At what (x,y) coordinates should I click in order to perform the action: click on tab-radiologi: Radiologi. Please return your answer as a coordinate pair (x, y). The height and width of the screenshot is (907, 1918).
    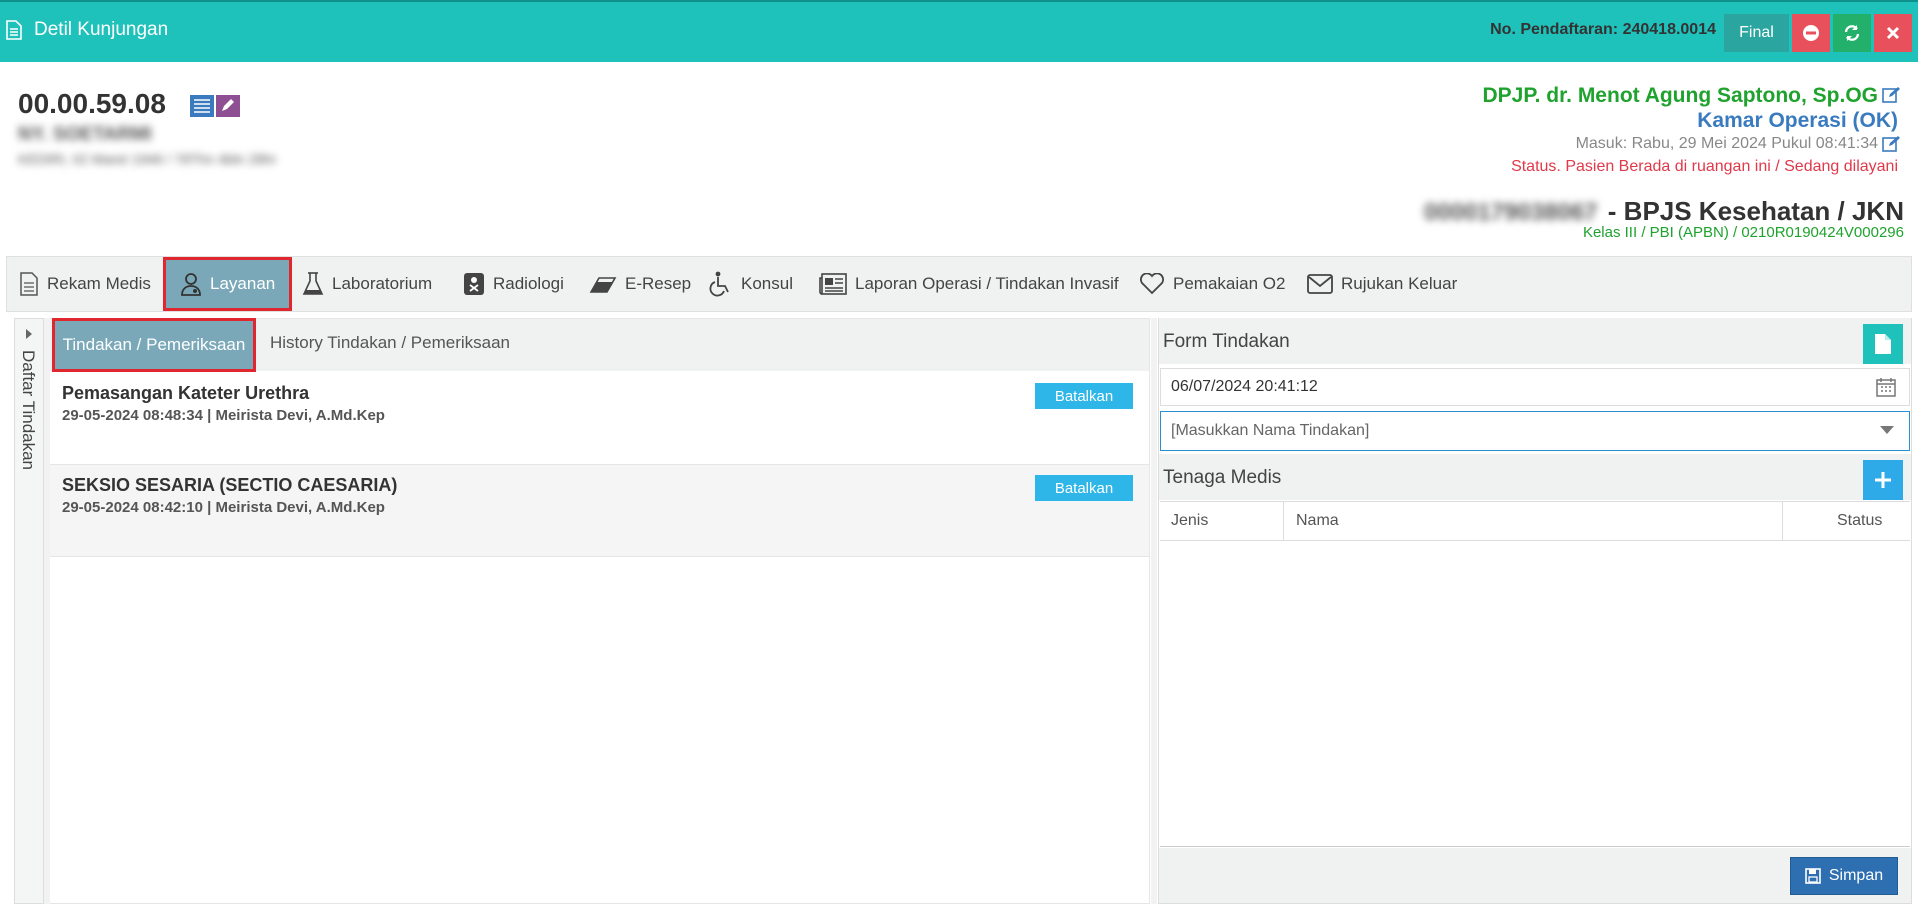
    Looking at the image, I should click on (513, 284).